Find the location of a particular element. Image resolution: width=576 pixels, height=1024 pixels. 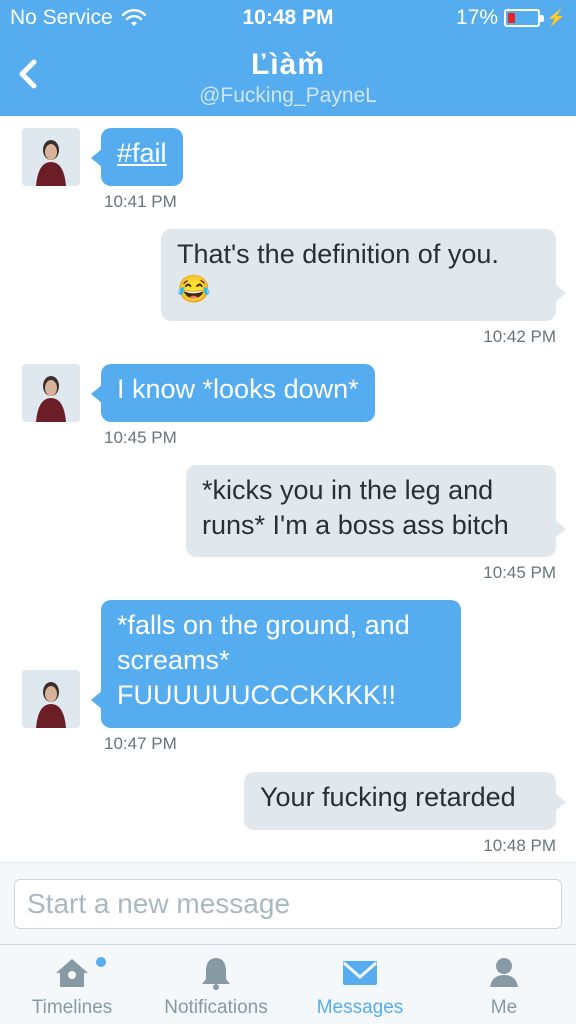

message-bubble-outgoing: Your fucking retarded is located at coordinates (405, 801).